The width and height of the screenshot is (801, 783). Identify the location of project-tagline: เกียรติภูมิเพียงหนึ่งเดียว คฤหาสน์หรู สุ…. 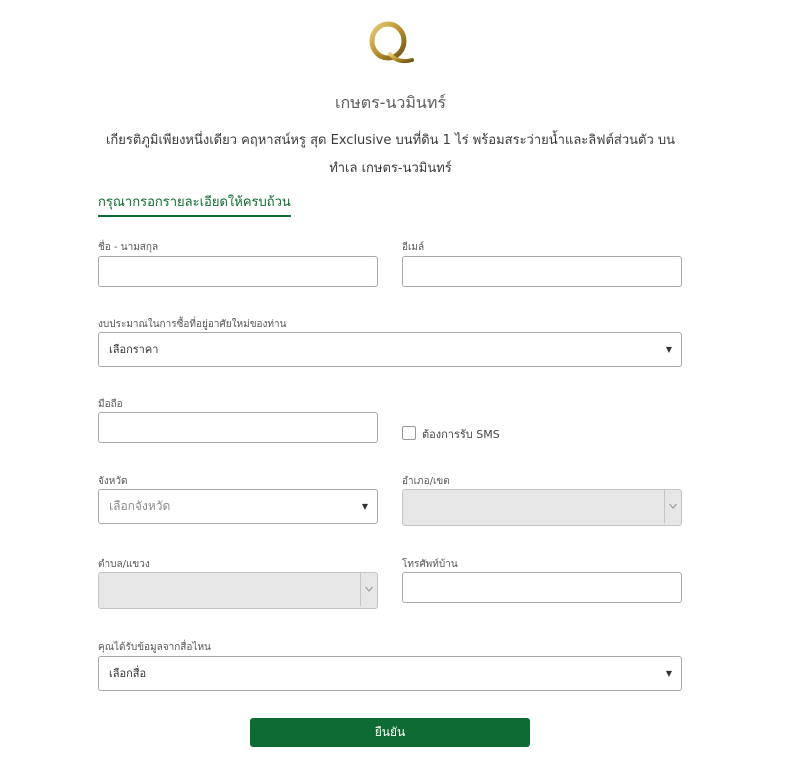
(390, 154).